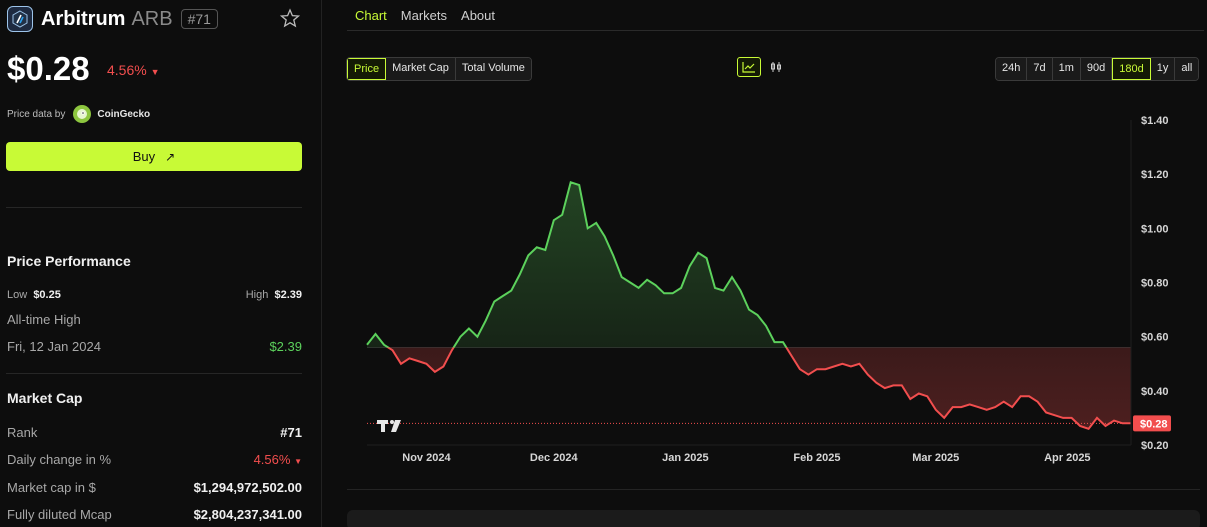  I want to click on ath-row: Fri, 12 Jan 2024 $2.39, so click(154, 346).